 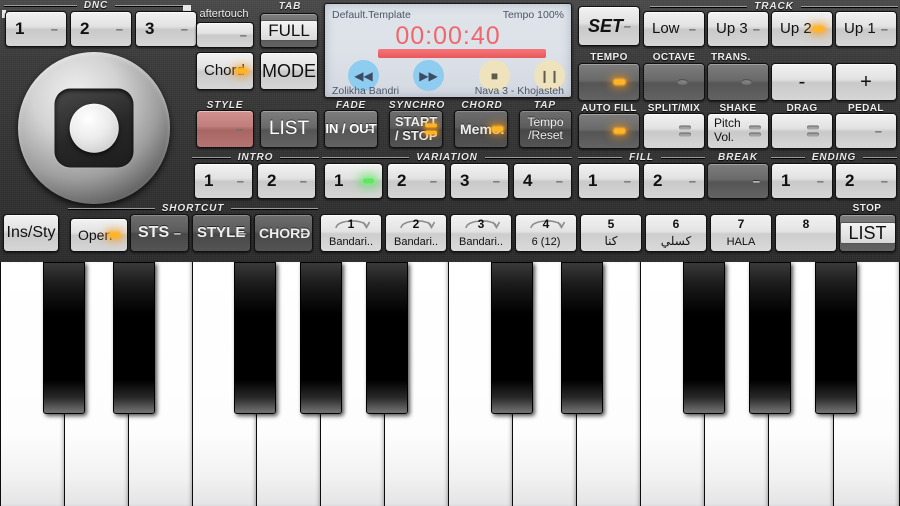 I want to click on open-button: Open, so click(x=99, y=235).